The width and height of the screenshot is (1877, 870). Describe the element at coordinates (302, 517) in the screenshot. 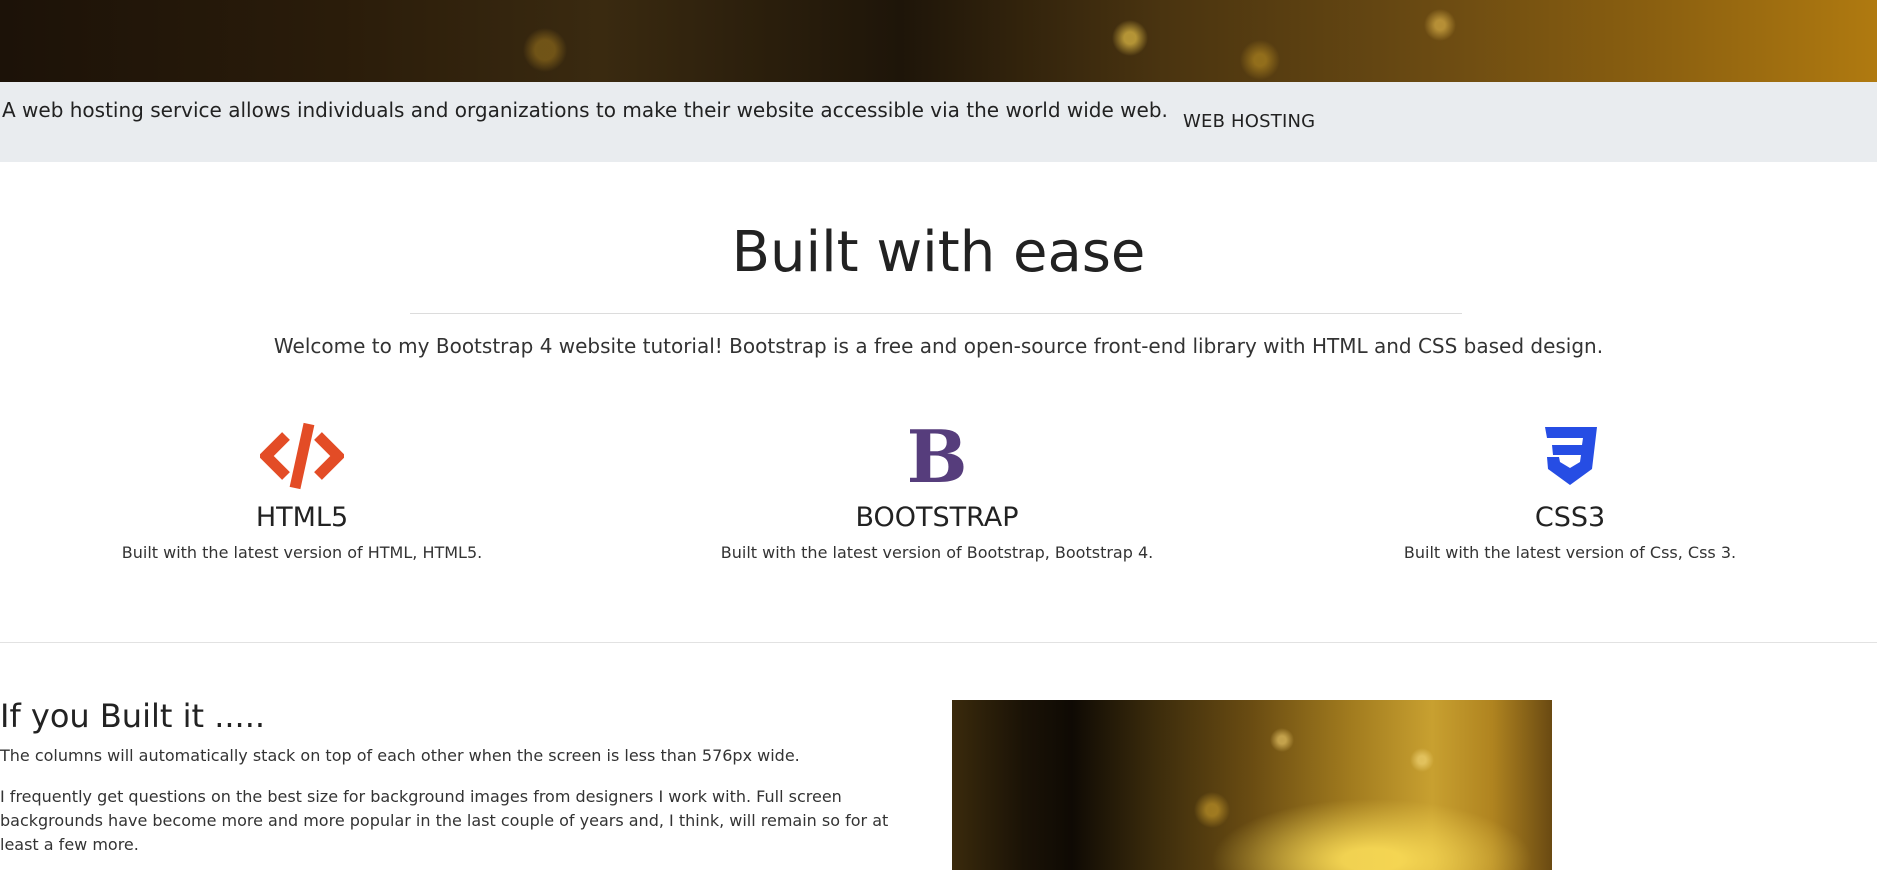

I see `feature-title: HTML5` at that location.